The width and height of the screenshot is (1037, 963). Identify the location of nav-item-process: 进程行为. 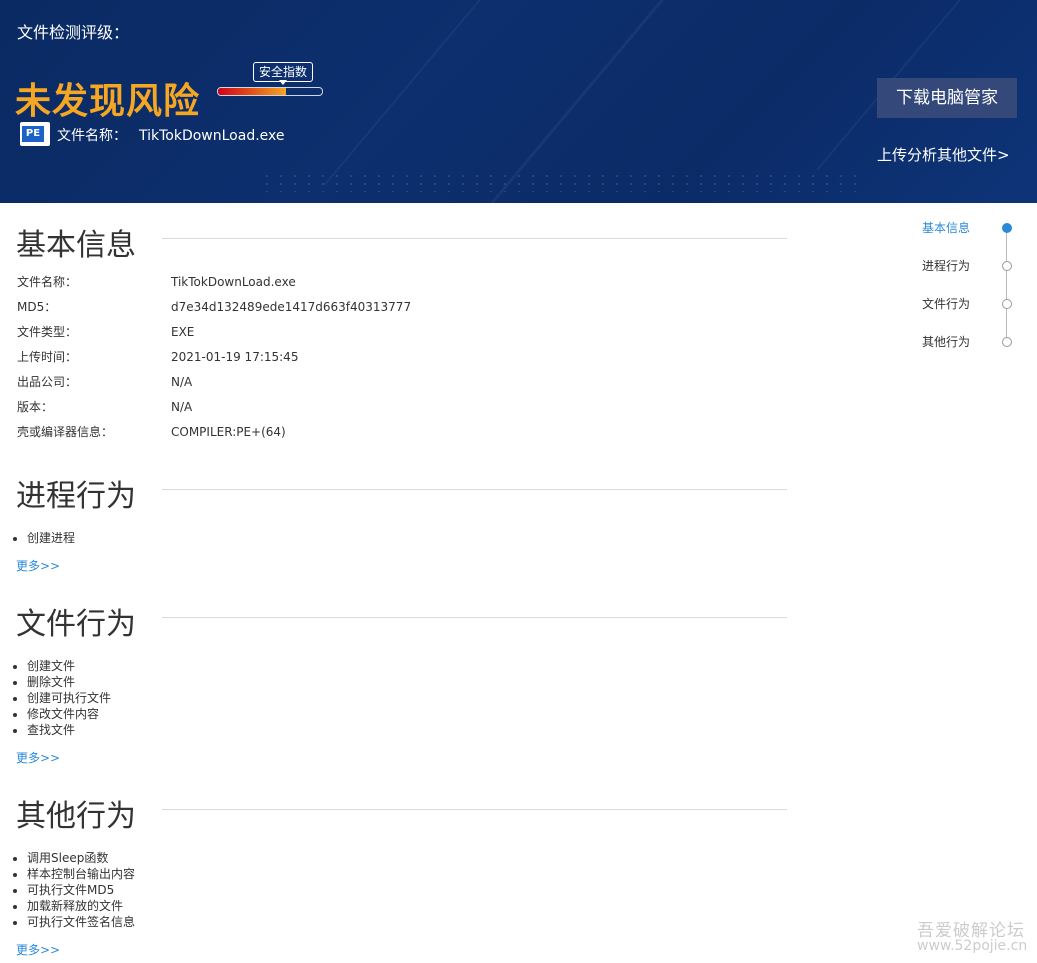
(946, 266).